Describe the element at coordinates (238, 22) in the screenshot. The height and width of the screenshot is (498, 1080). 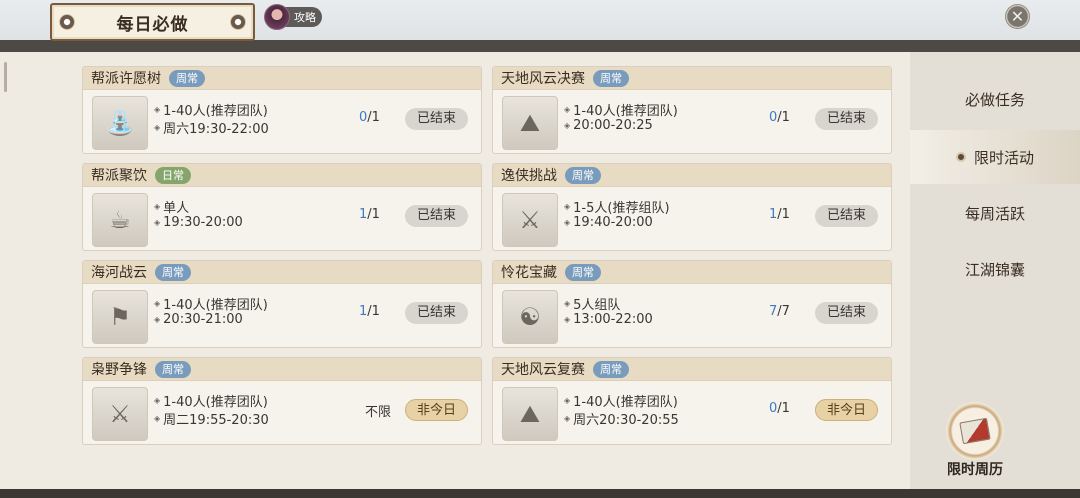
I see `ornament-icon` at that location.